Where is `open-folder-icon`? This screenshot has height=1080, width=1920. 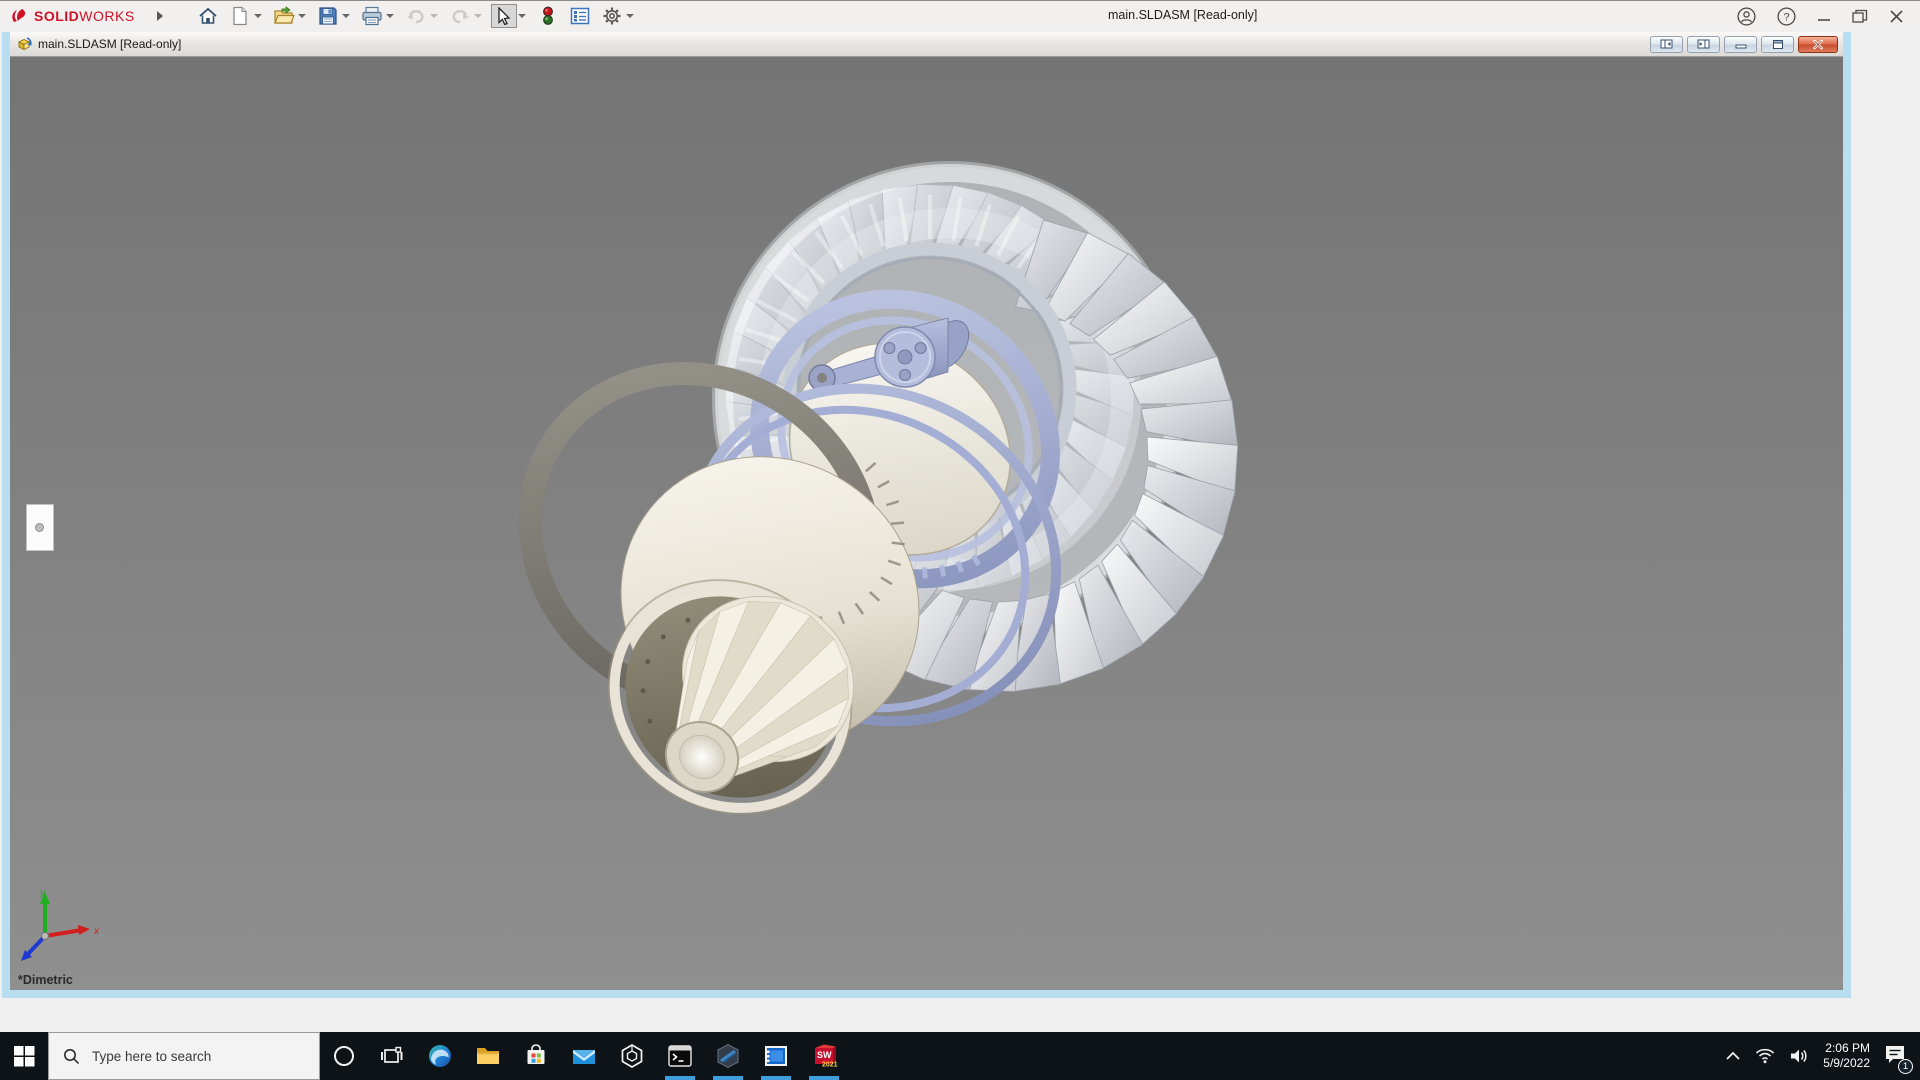
open-folder-icon is located at coordinates (284, 14).